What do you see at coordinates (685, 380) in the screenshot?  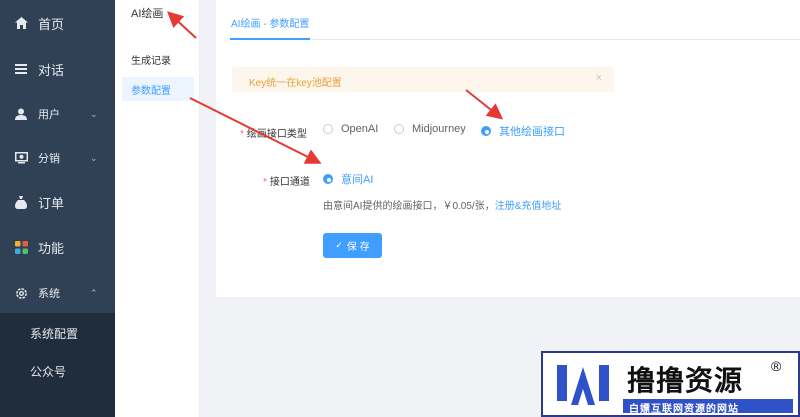 I see `watermark-title: 撸撸资源` at bounding box center [685, 380].